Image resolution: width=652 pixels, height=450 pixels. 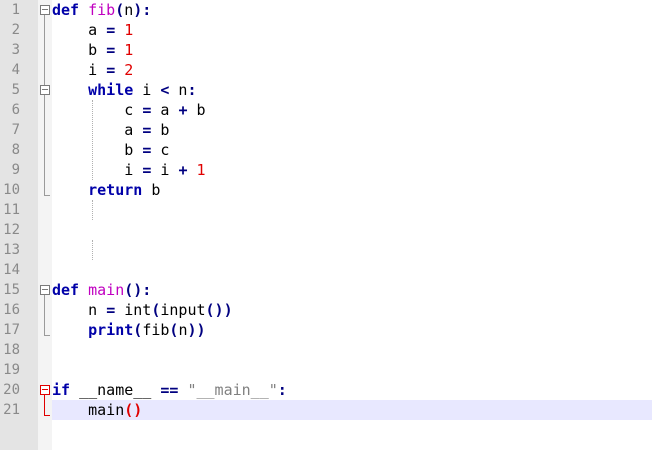 I want to click on code-line-text: a = 1, so click(x=92, y=30).